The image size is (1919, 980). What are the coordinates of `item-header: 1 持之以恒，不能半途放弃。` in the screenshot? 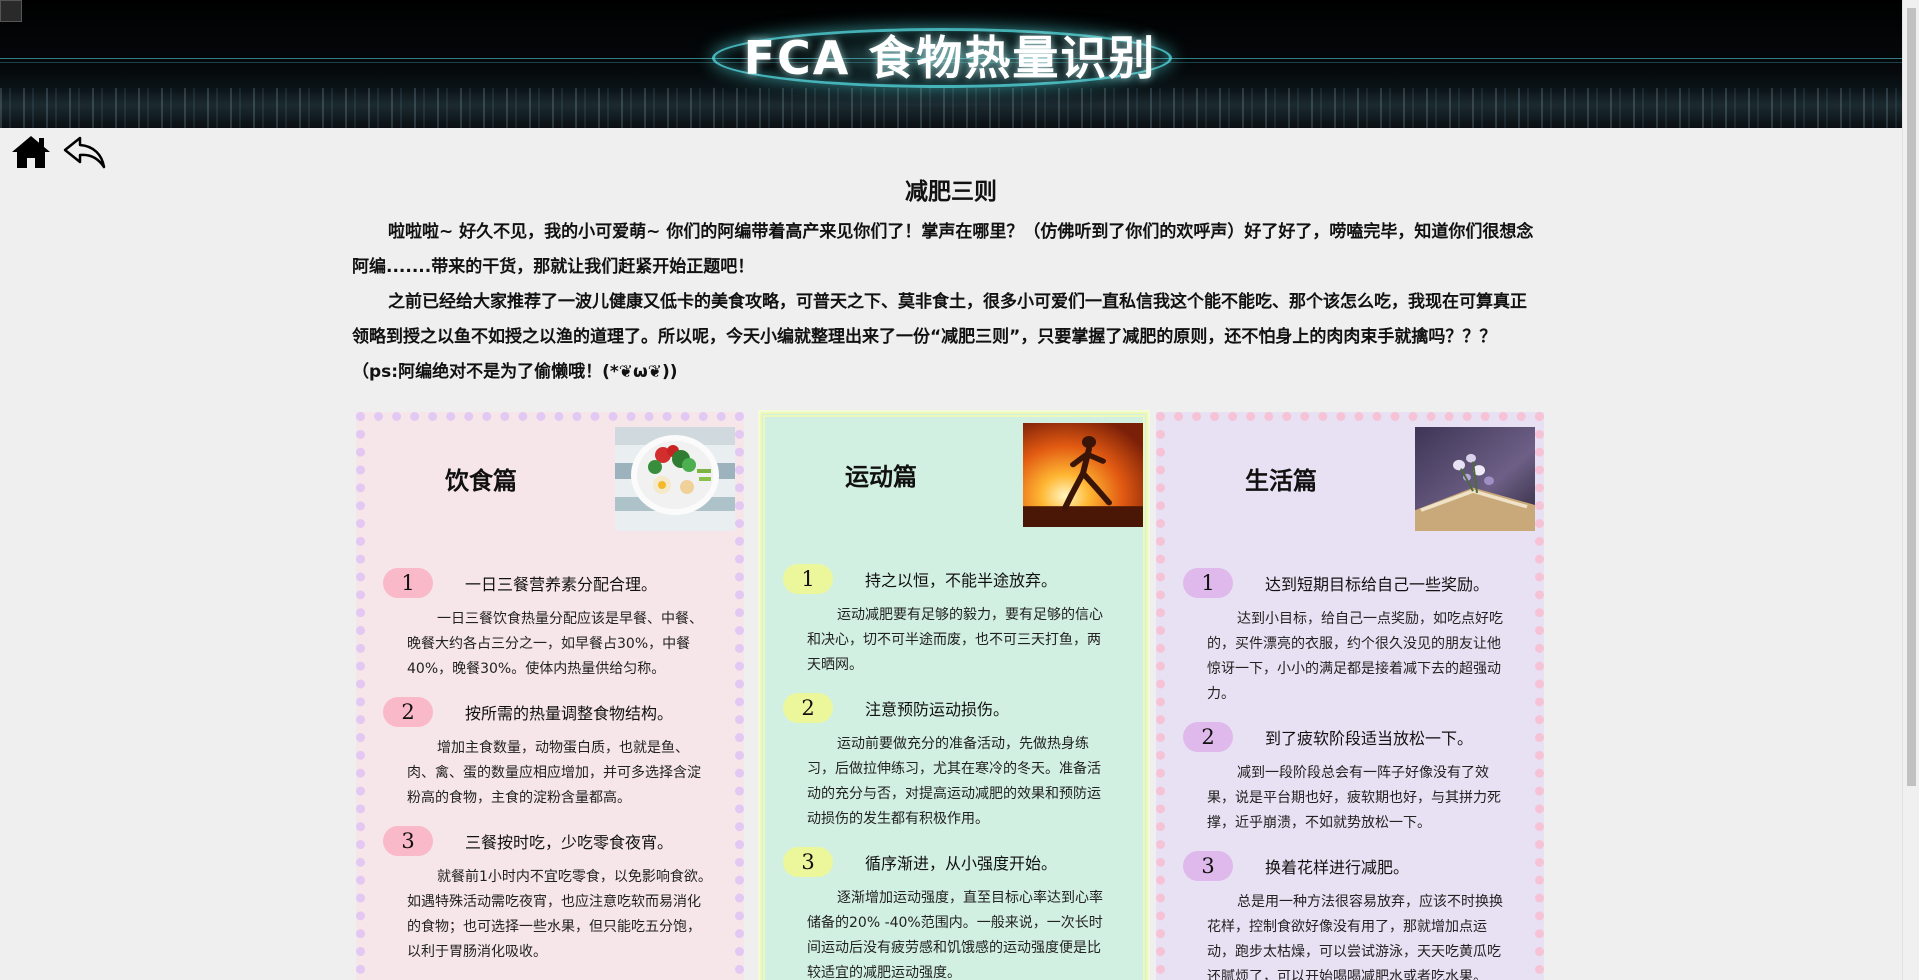 It's located at (953, 579).